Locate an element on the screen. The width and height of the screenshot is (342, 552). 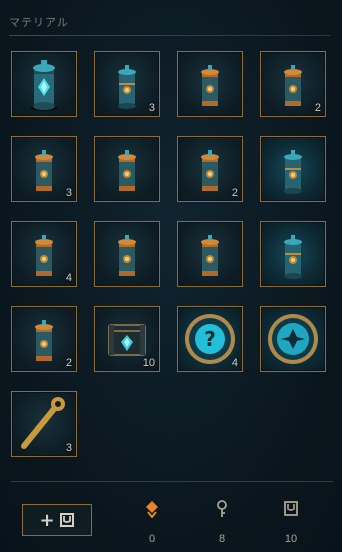
emblem-token-icon is located at coordinates (293, 339).